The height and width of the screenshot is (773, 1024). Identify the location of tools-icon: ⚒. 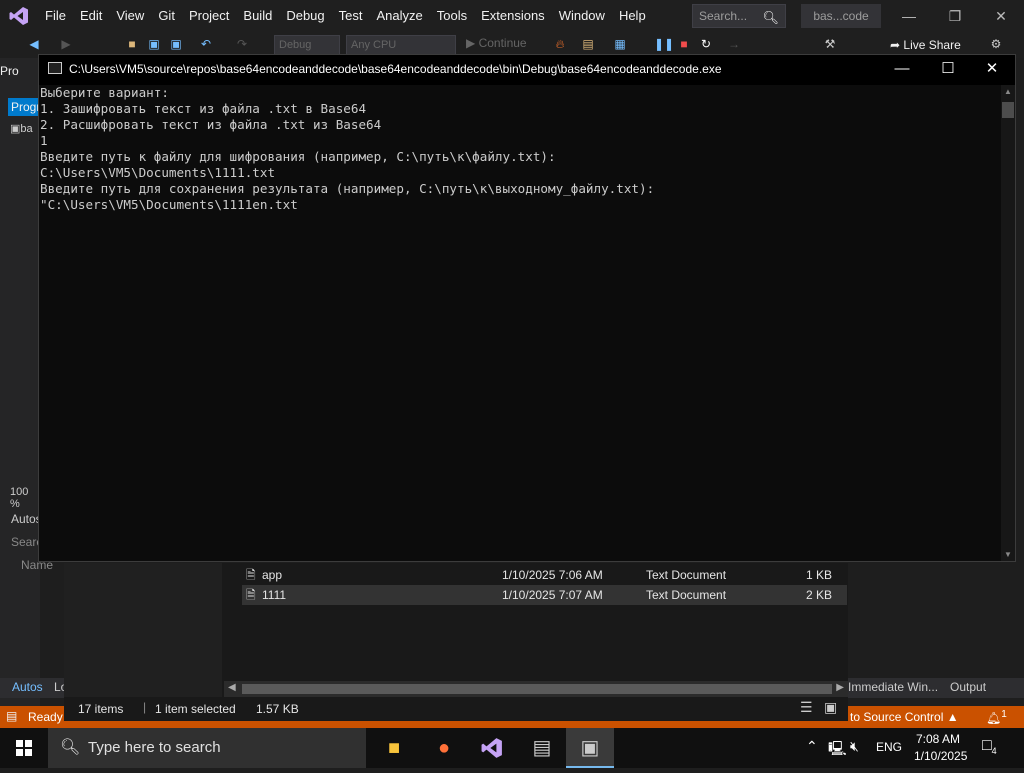
(830, 44).